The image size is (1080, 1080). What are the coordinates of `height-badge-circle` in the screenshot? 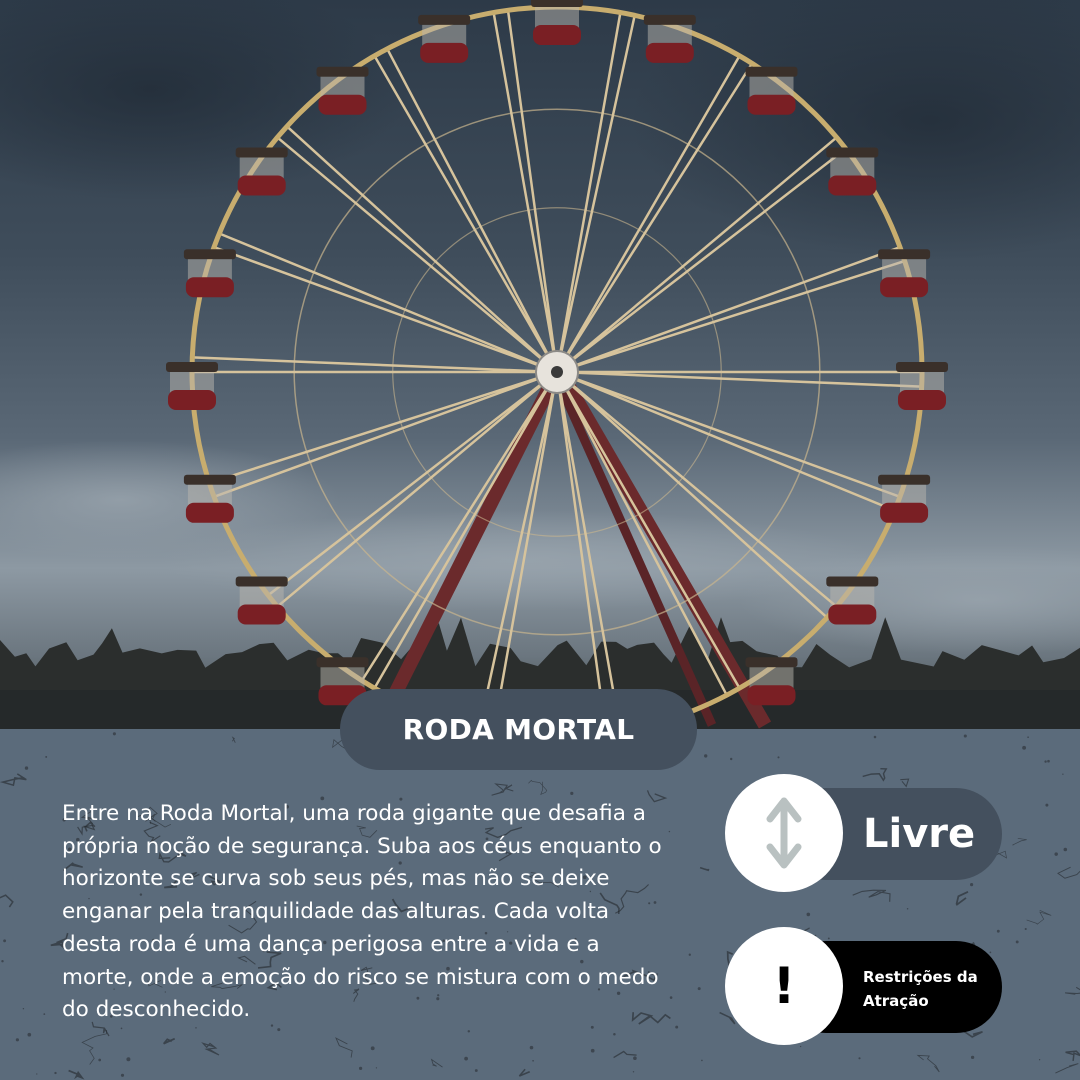 It's located at (784, 833).